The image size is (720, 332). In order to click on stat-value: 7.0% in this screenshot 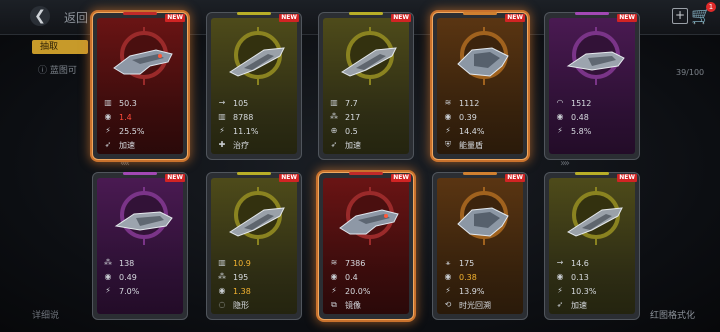, I will do `click(129, 291)`.